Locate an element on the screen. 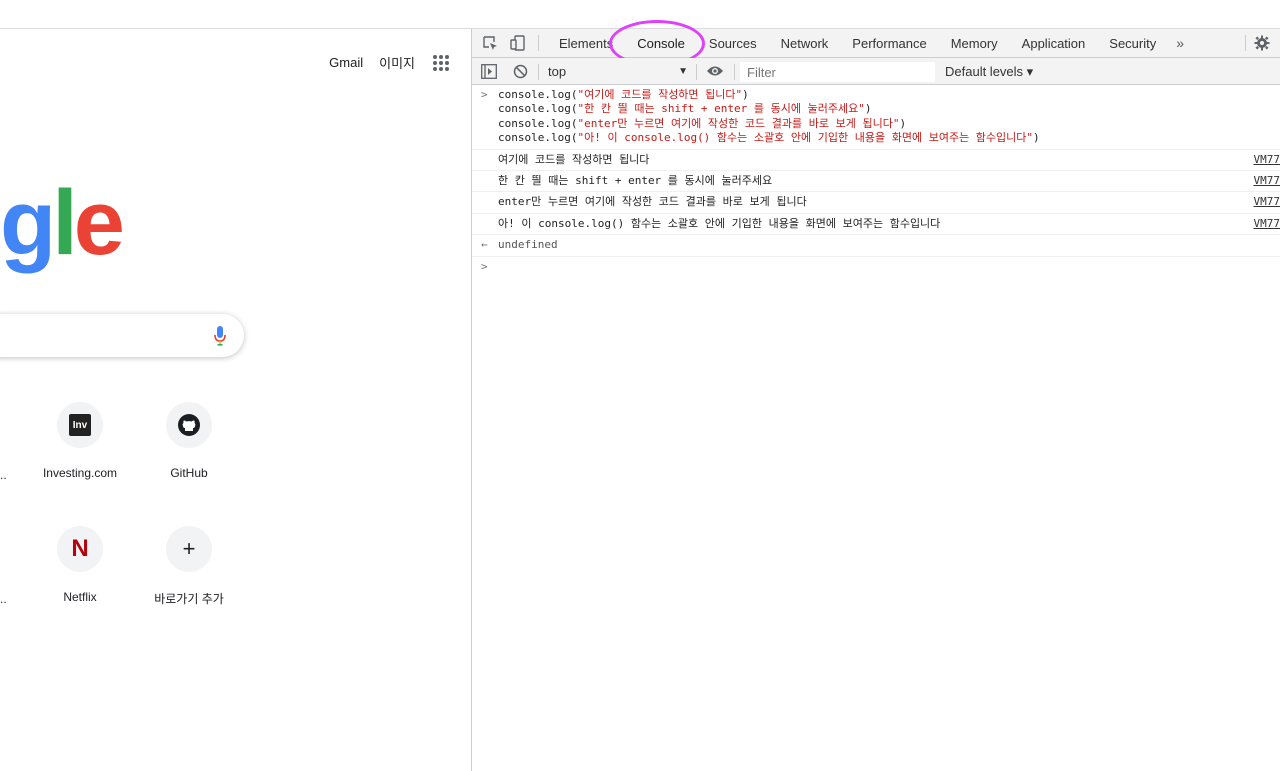 This screenshot has height=771, width=1280. apps-grid-icon is located at coordinates (441, 62).